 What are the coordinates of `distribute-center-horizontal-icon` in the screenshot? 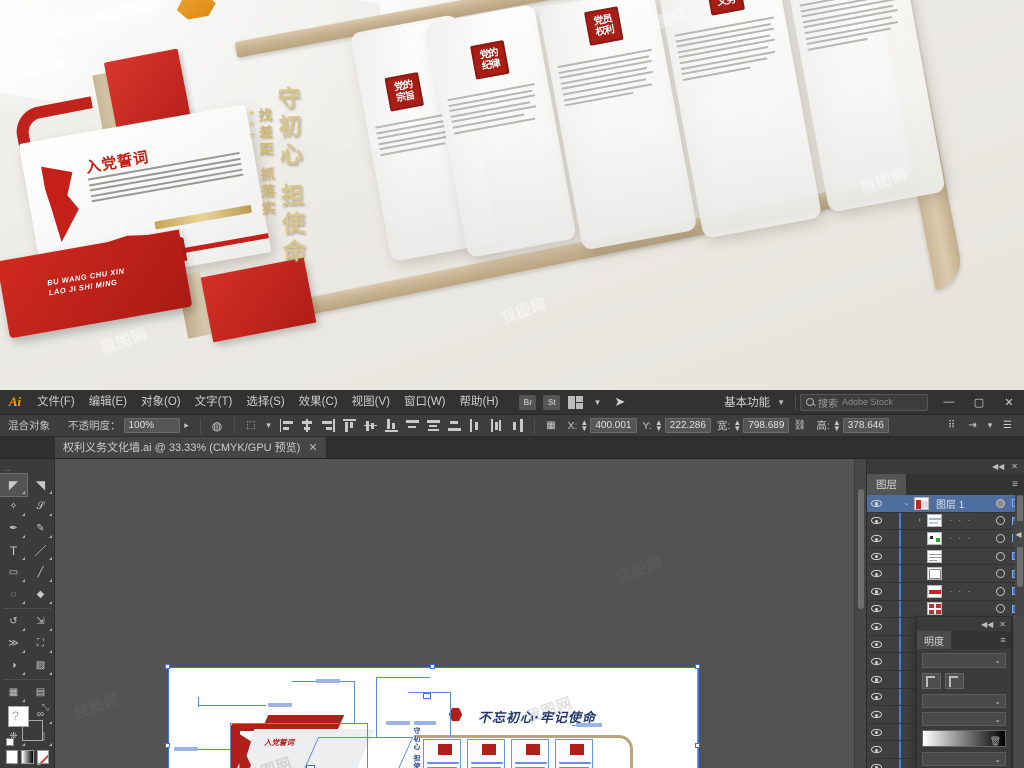 It's located at (496, 426).